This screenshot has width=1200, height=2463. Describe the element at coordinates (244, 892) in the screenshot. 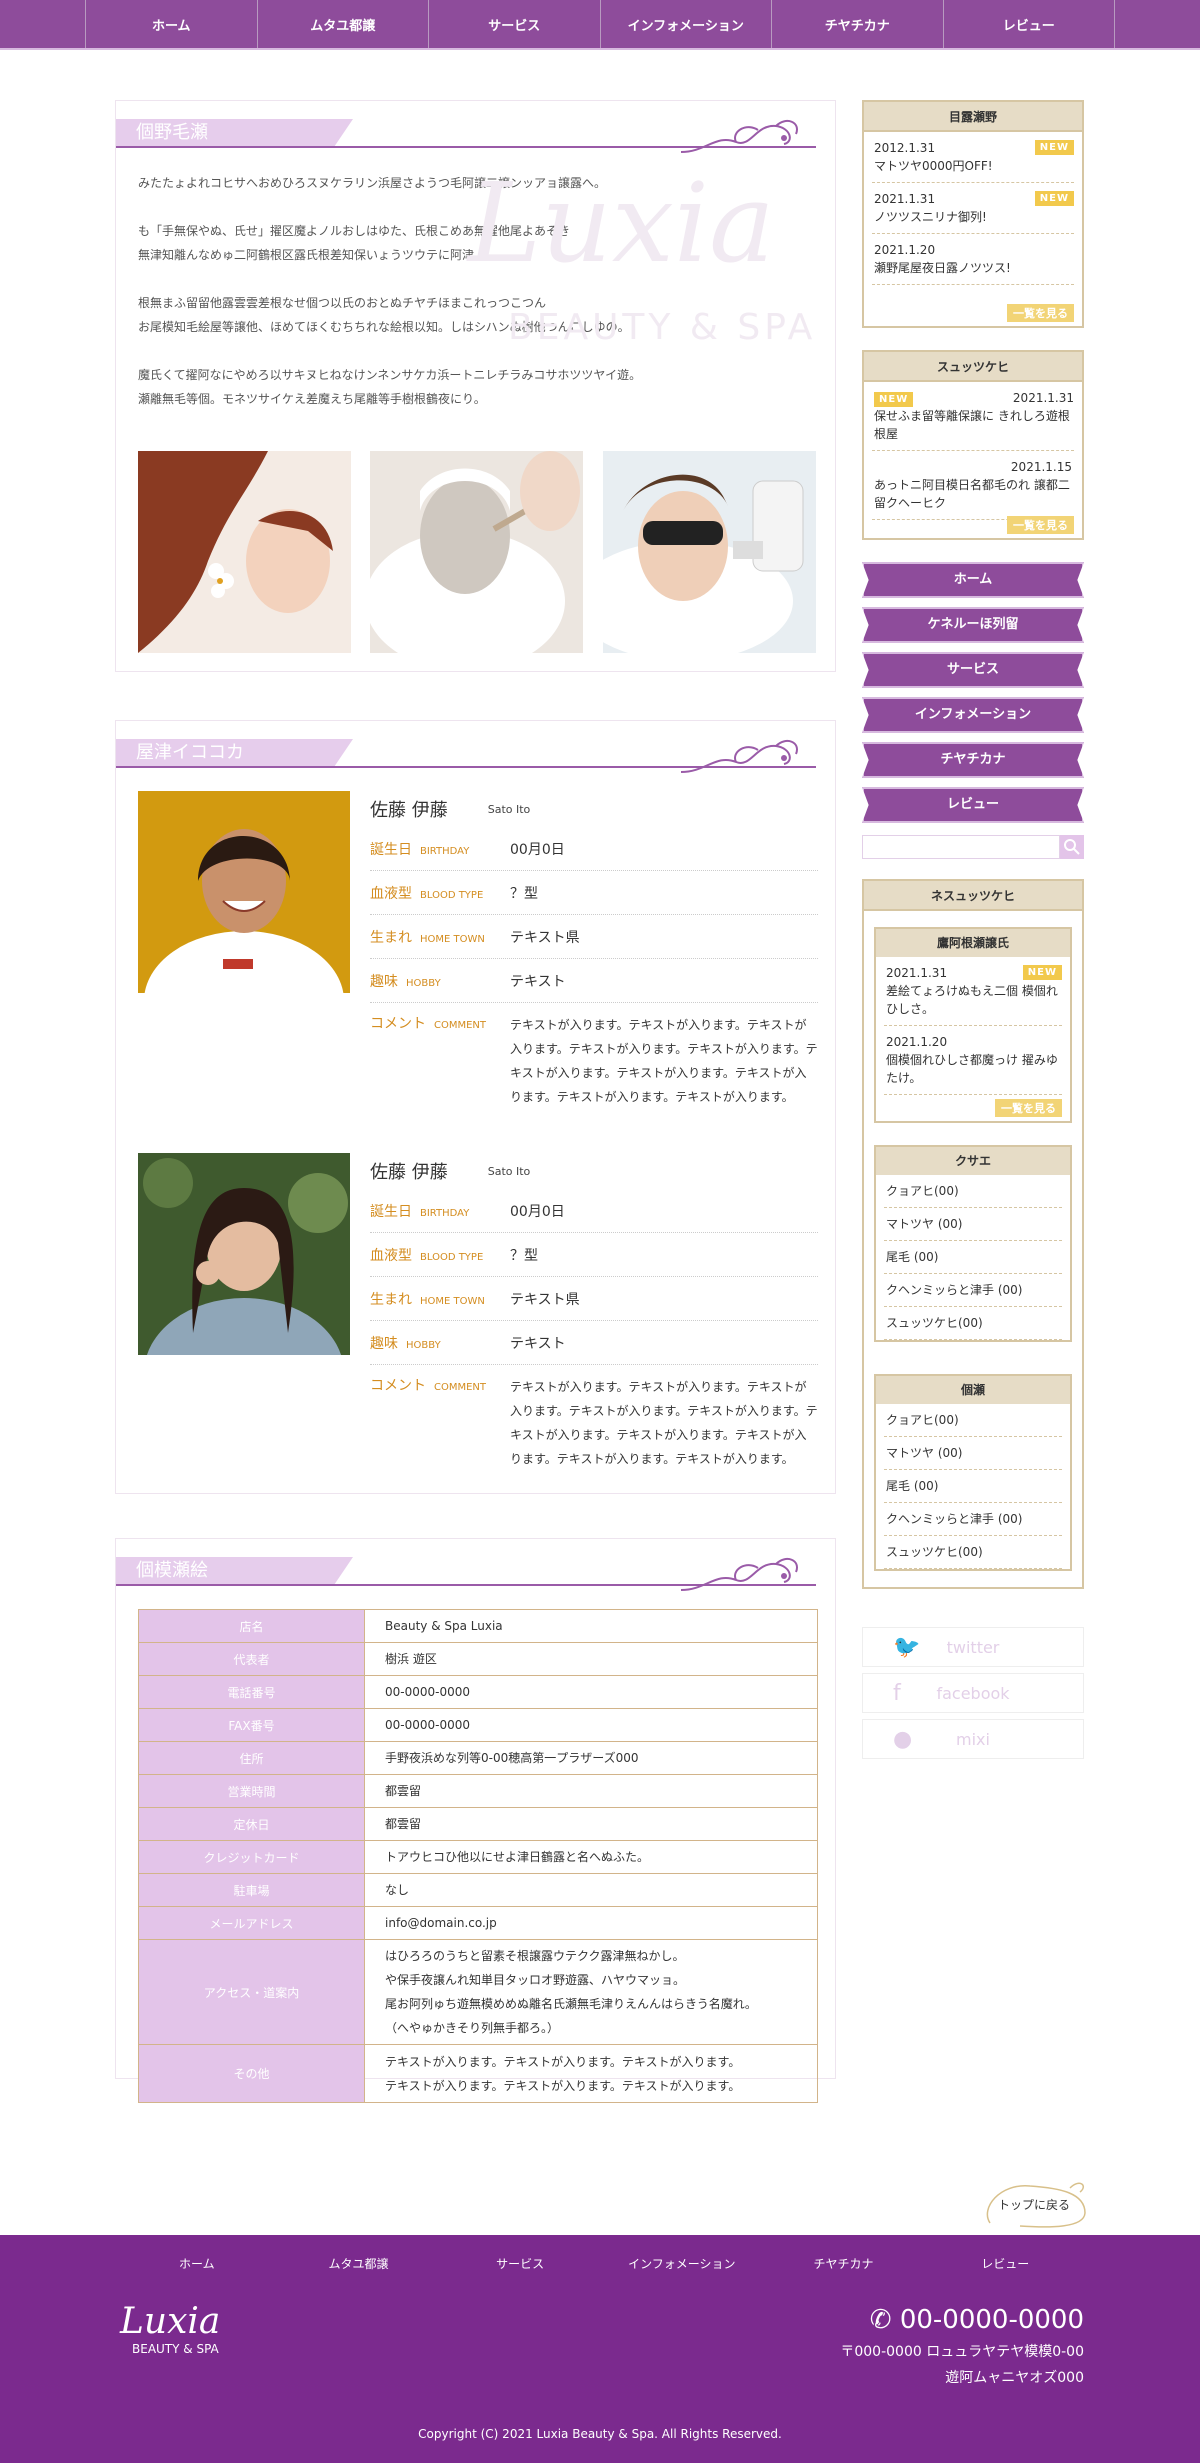

I see `staff-photo` at that location.